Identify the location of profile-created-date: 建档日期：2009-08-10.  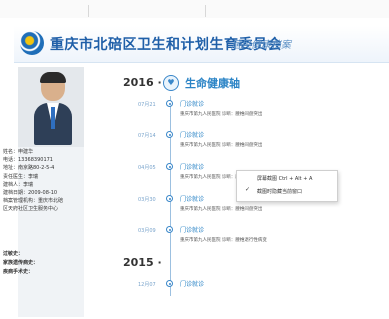
(30, 193).